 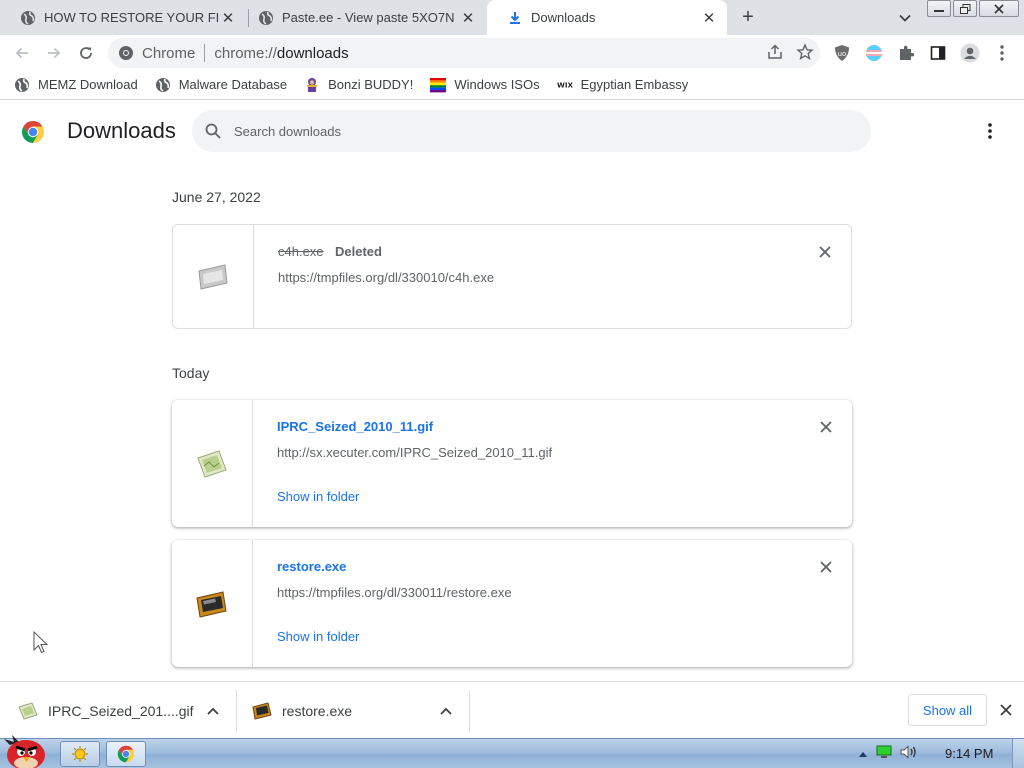 I want to click on network-monitor-icon, so click(x=884, y=753).